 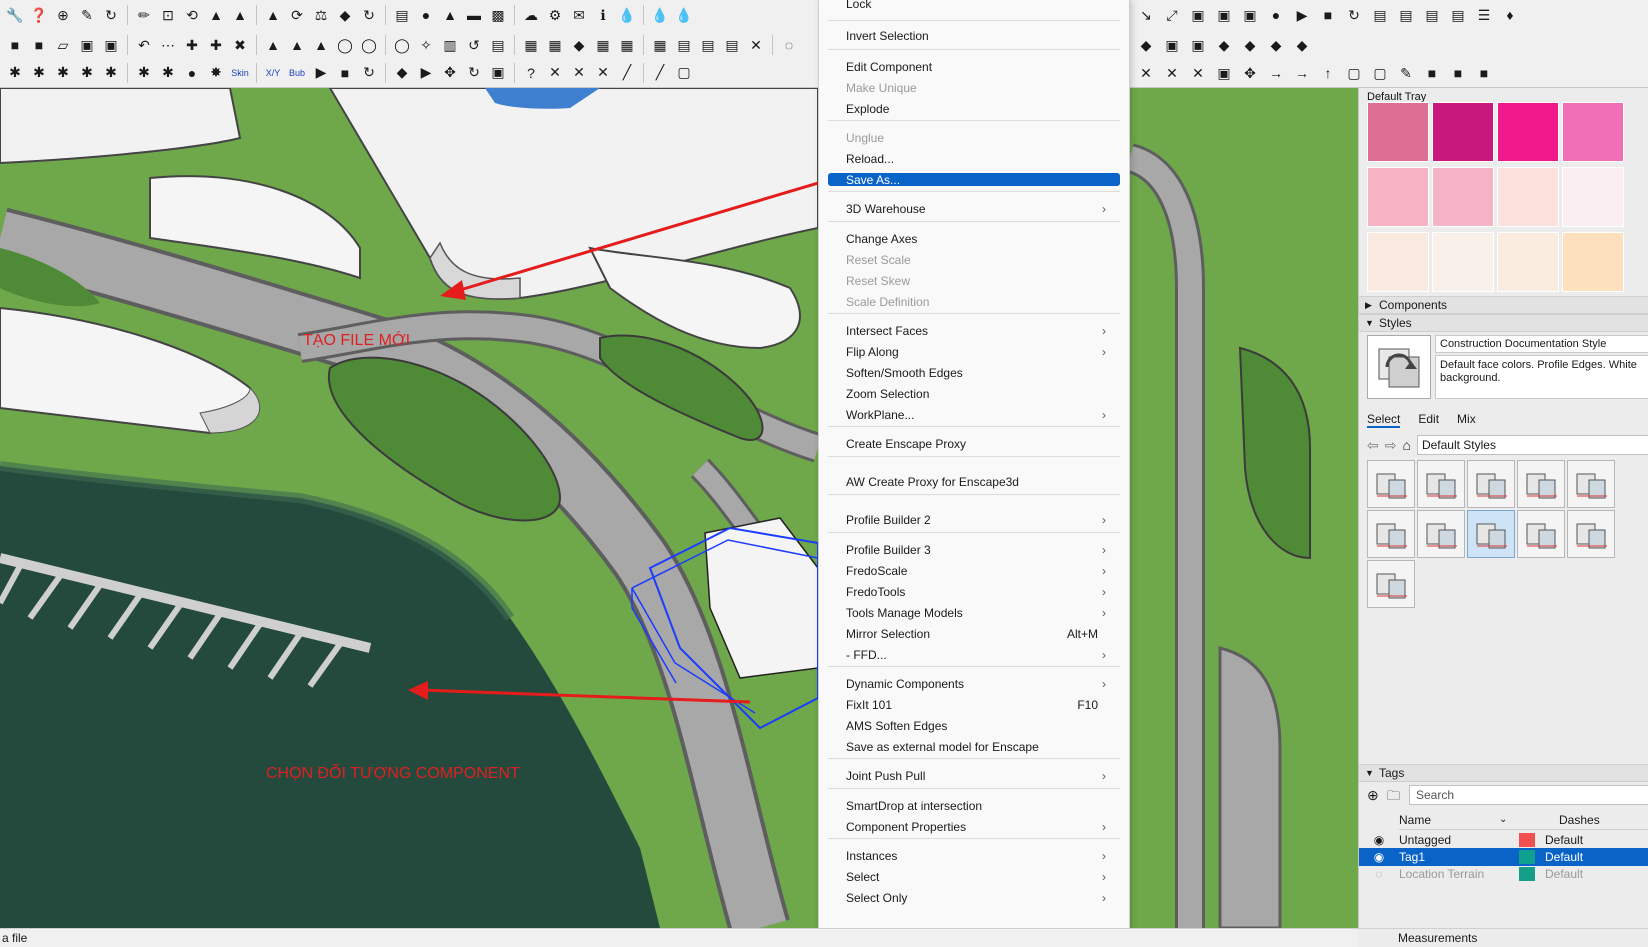 What do you see at coordinates (321, 15) in the screenshot?
I see `toolbar-tool-icon: ⚖` at bounding box center [321, 15].